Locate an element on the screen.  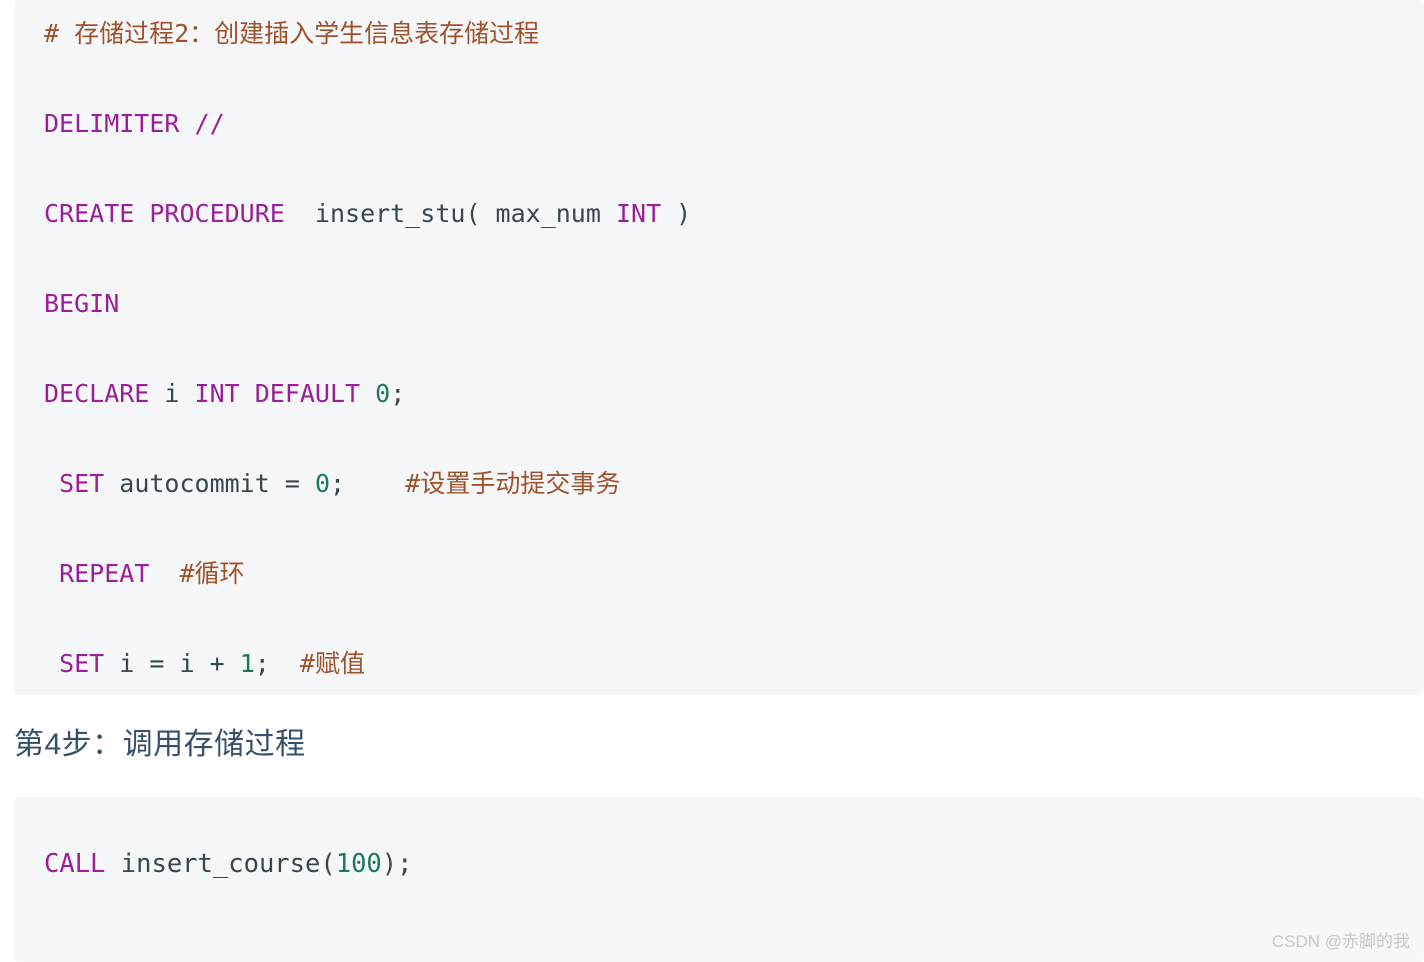
code-token-number: 100 is located at coordinates (358, 864).